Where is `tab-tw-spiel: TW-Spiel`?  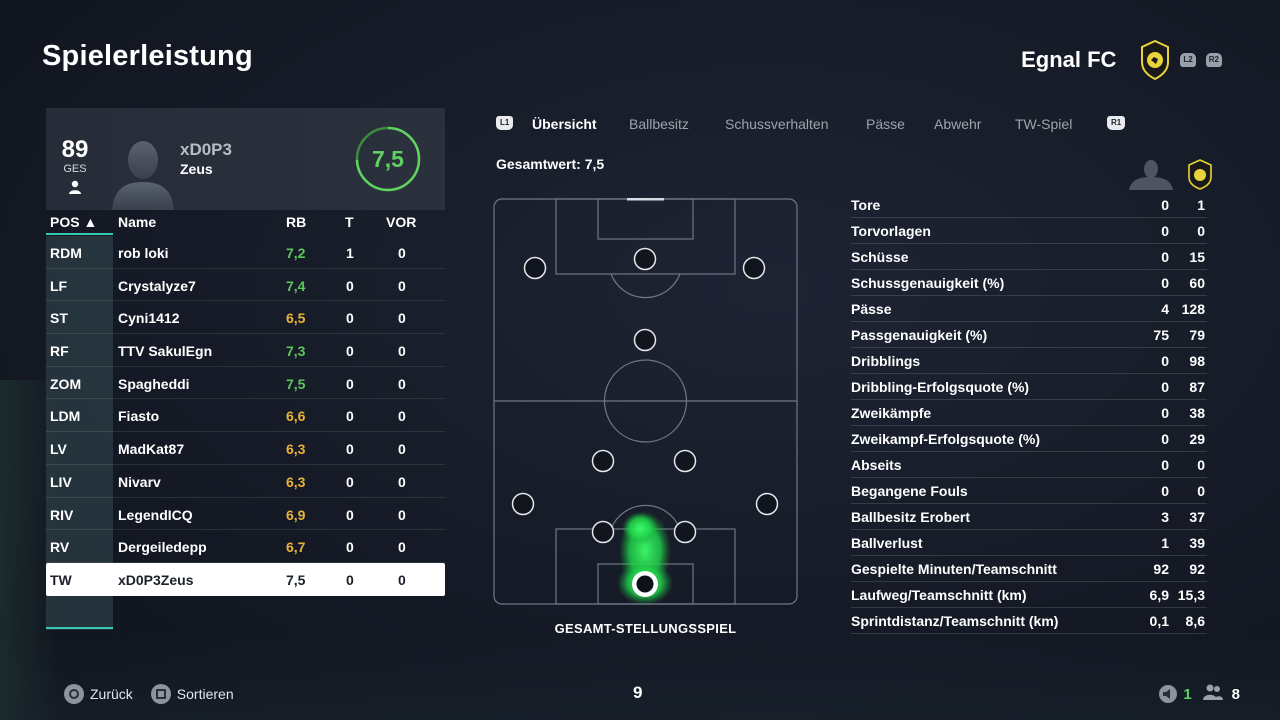 tab-tw-spiel: TW-Spiel is located at coordinates (1043, 124).